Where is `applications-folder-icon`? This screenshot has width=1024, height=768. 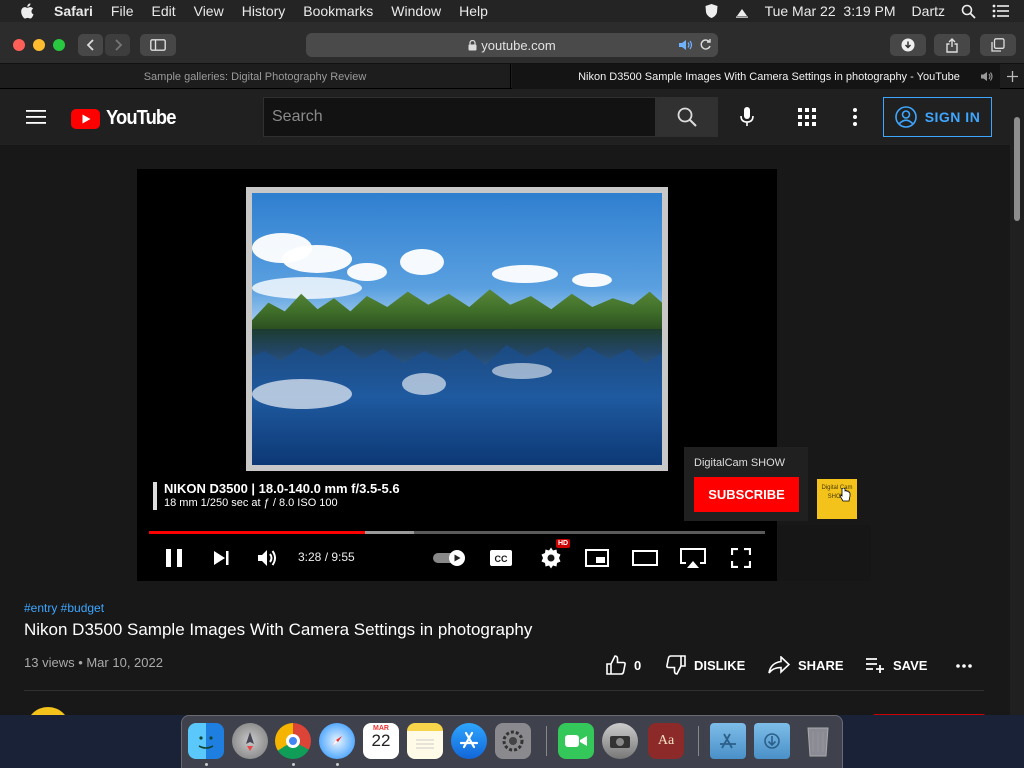
applications-folder-icon is located at coordinates (728, 741).